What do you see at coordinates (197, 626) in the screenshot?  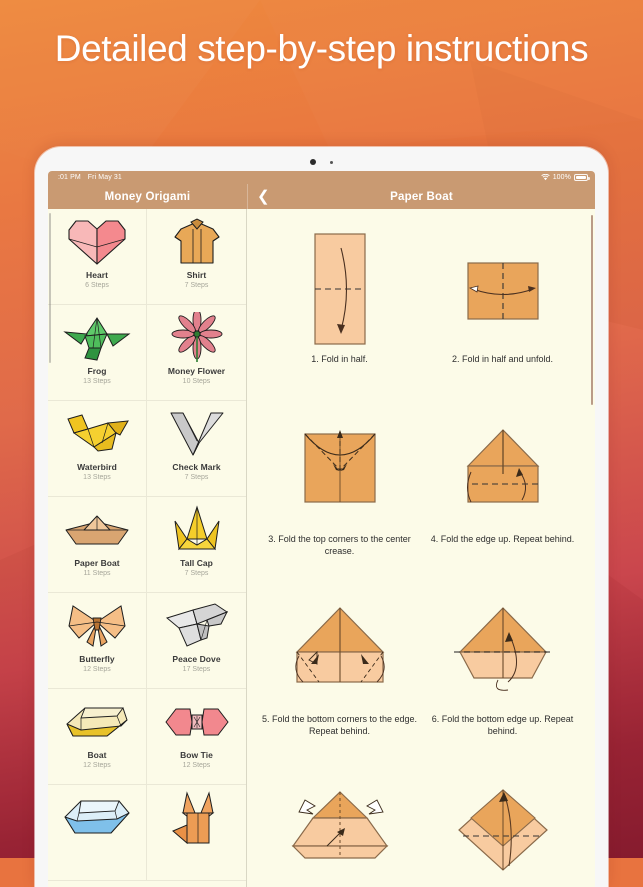 I see `dove-origami-icon` at bounding box center [197, 626].